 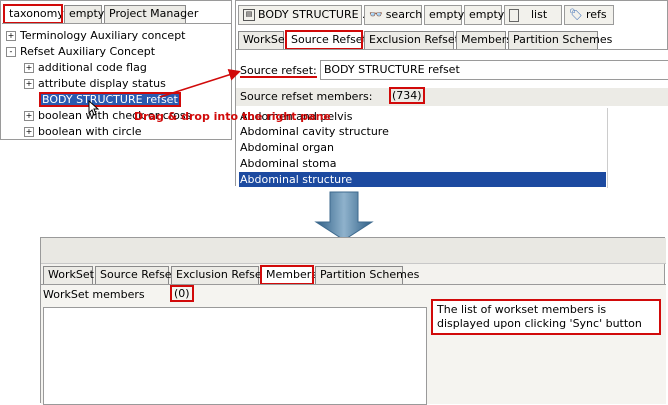 I want to click on bottom-toolbar-strip, so click(x=353, y=251).